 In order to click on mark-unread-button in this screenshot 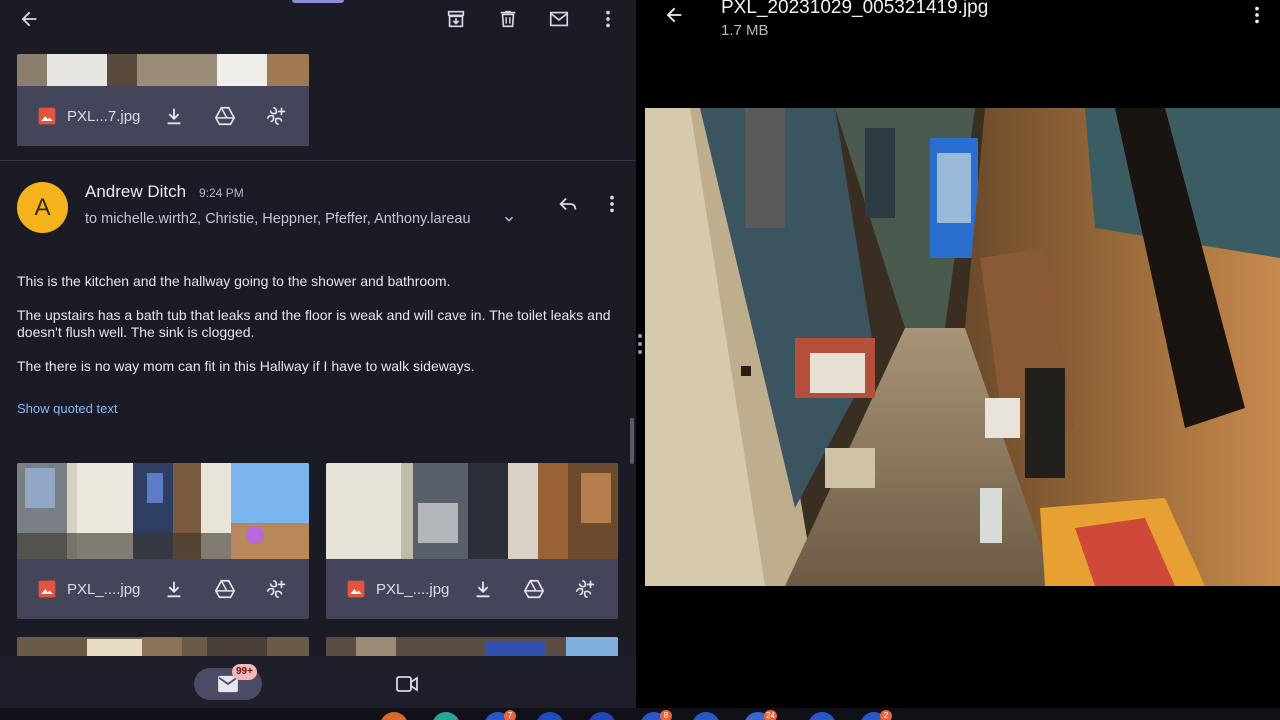, I will do `click(559, 19)`.